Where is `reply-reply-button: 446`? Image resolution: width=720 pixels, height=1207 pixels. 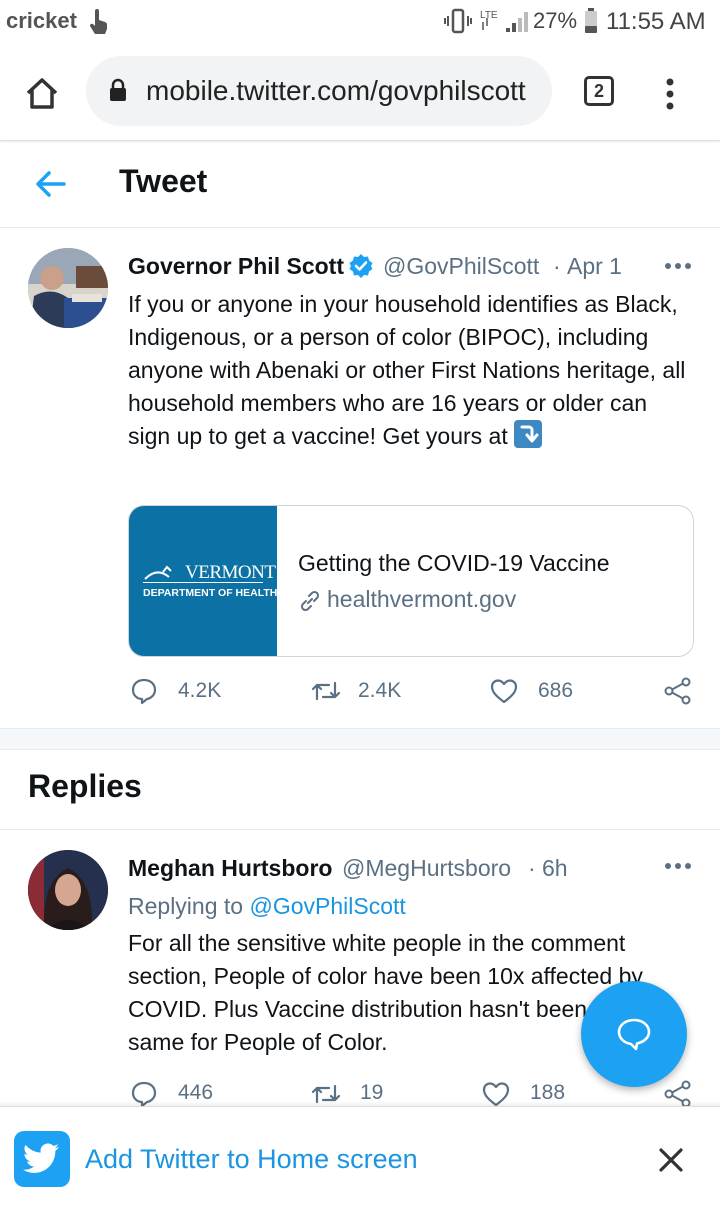 reply-reply-button: 446 is located at coordinates (180, 1094).